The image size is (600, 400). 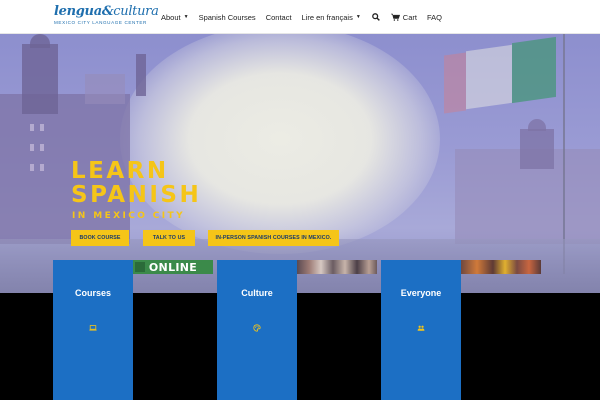 I want to click on cart-icon, so click(x=396, y=17).